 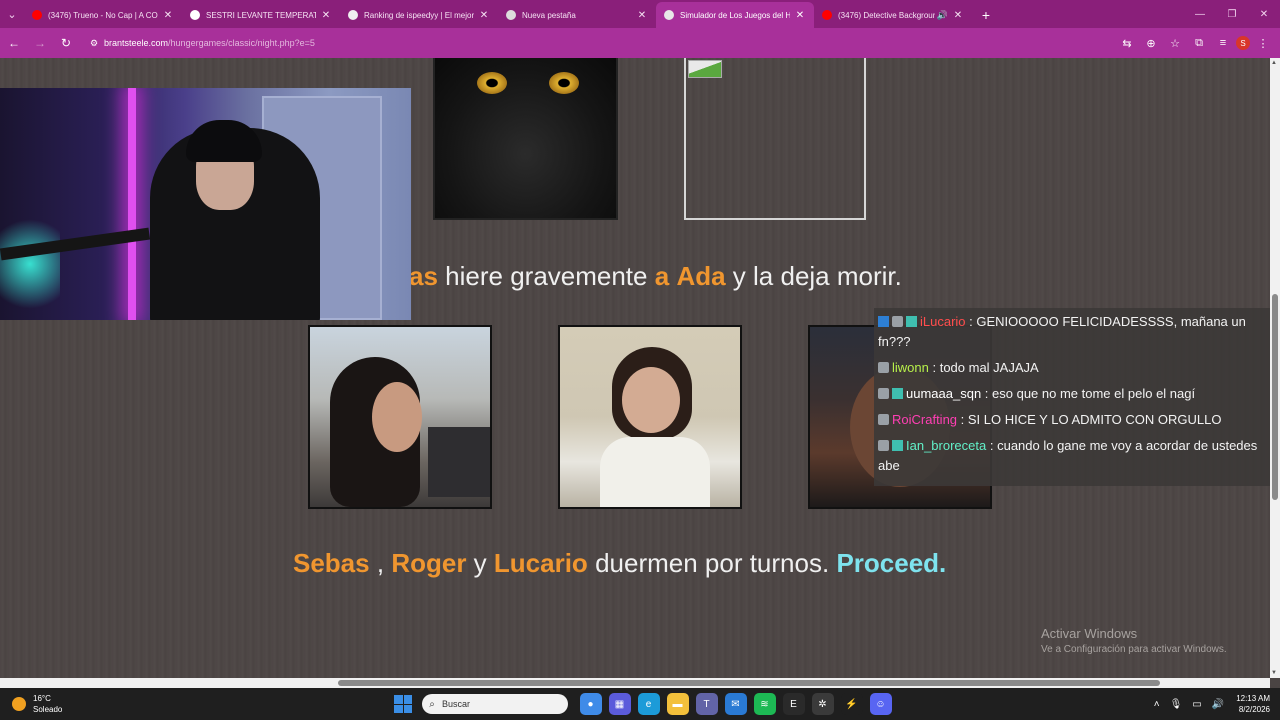 I want to click on url-host: brantsteele.com, so click(x=136, y=43).